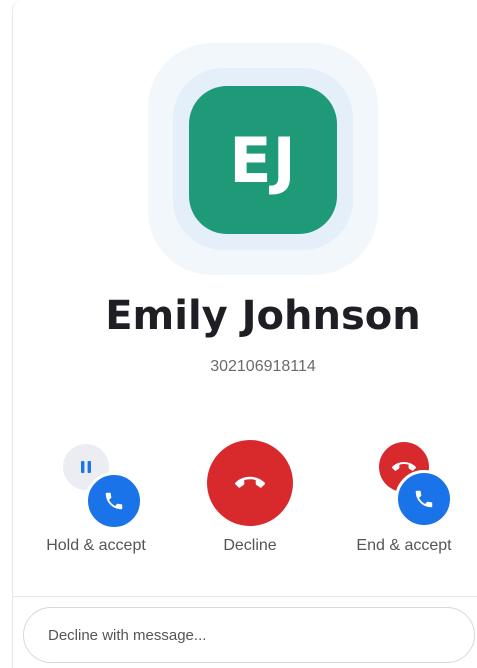 This screenshot has height=668, width=477. What do you see at coordinates (250, 545) in the screenshot?
I see `decline-label: Decline` at bounding box center [250, 545].